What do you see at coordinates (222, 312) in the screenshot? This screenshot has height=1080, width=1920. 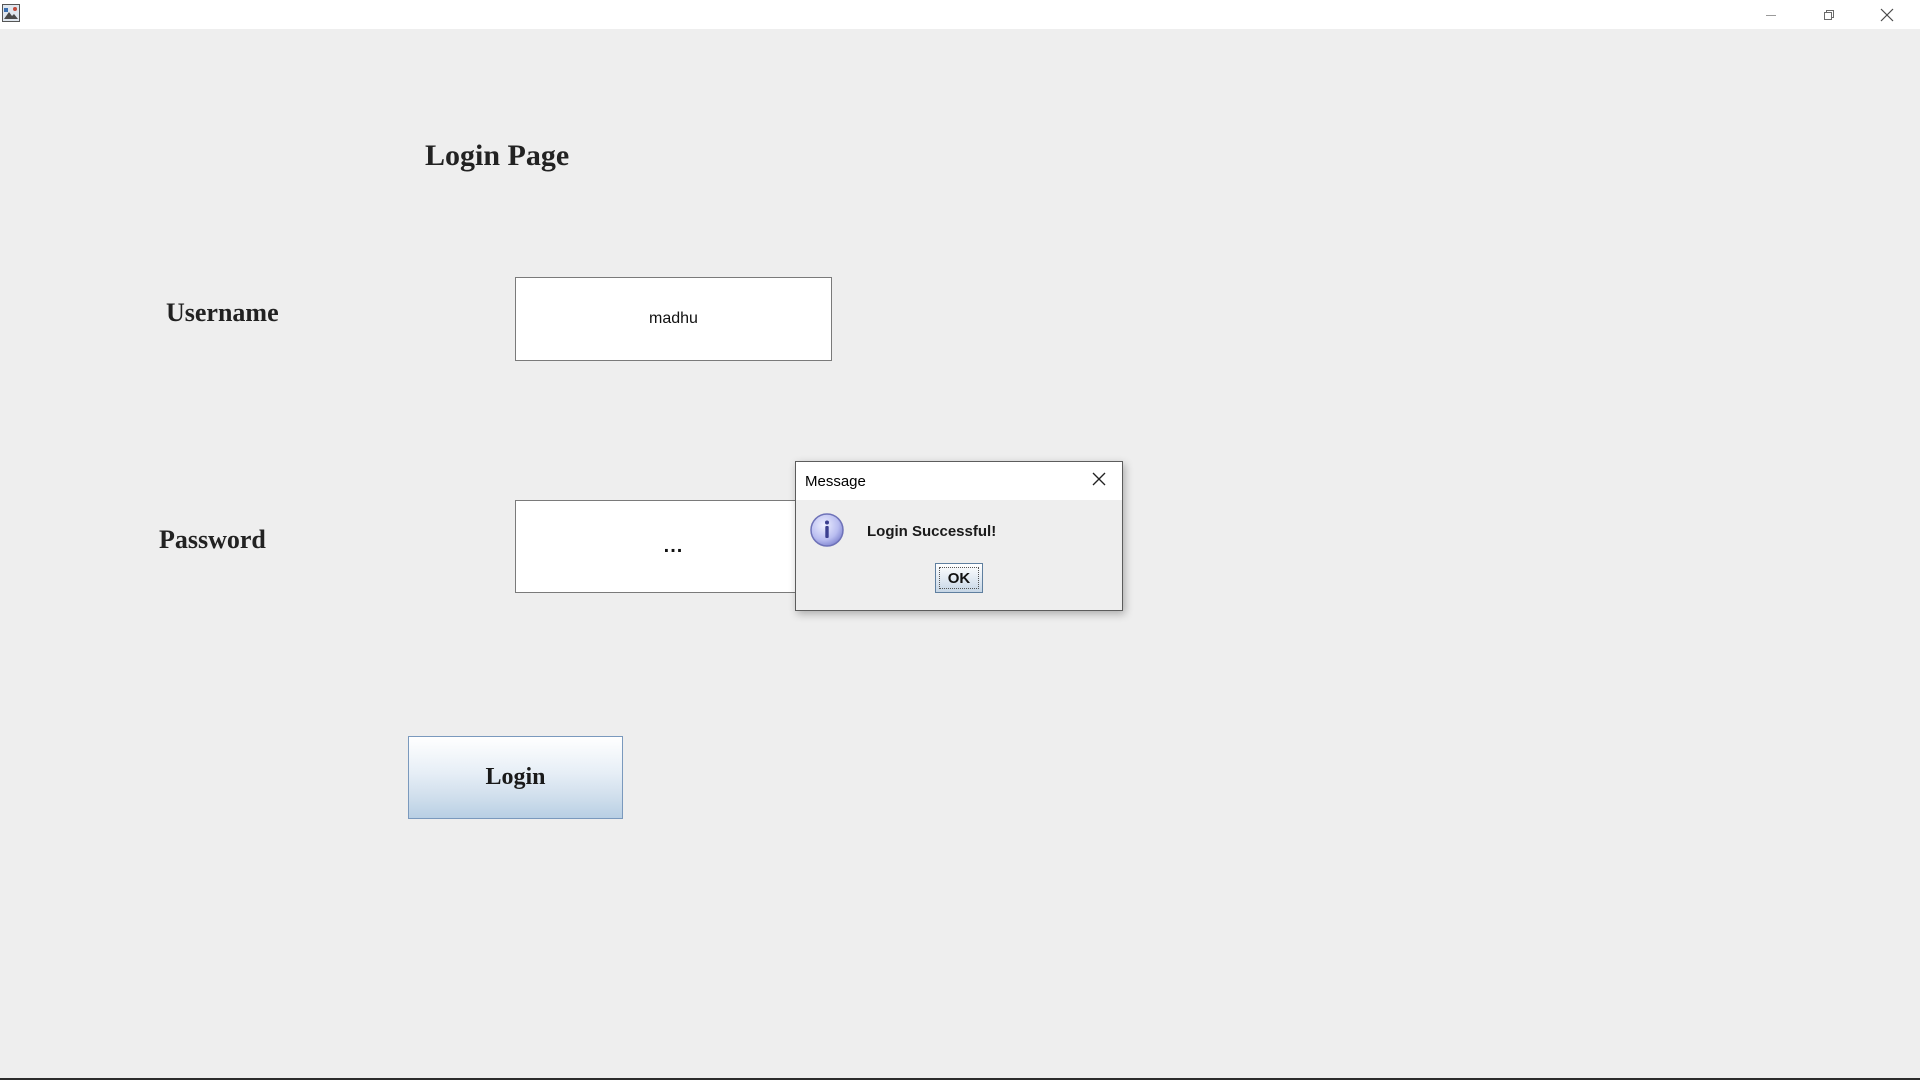 I see `username-label: Username` at bounding box center [222, 312].